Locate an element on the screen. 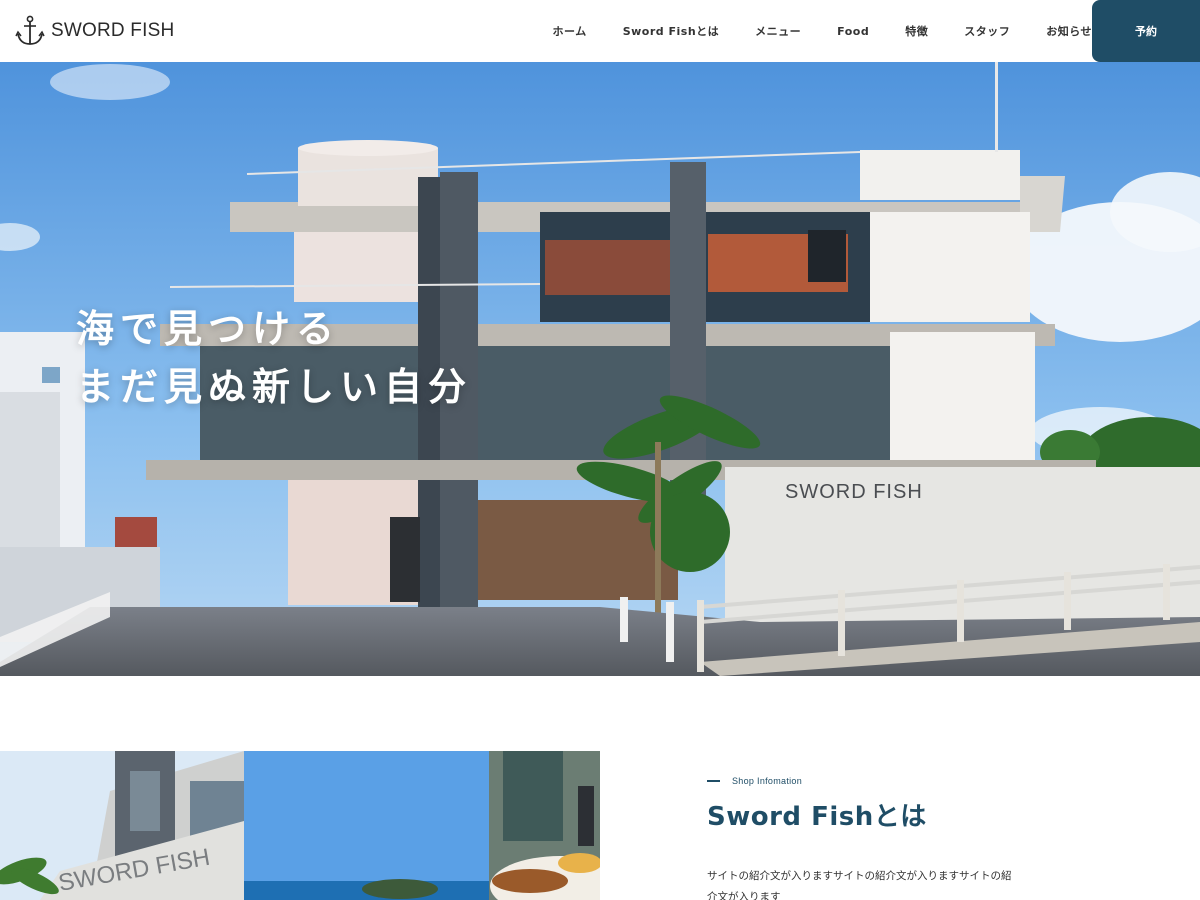  hero-copy-line2: まだ見ぬ新しい自分 is located at coordinates (274, 387).